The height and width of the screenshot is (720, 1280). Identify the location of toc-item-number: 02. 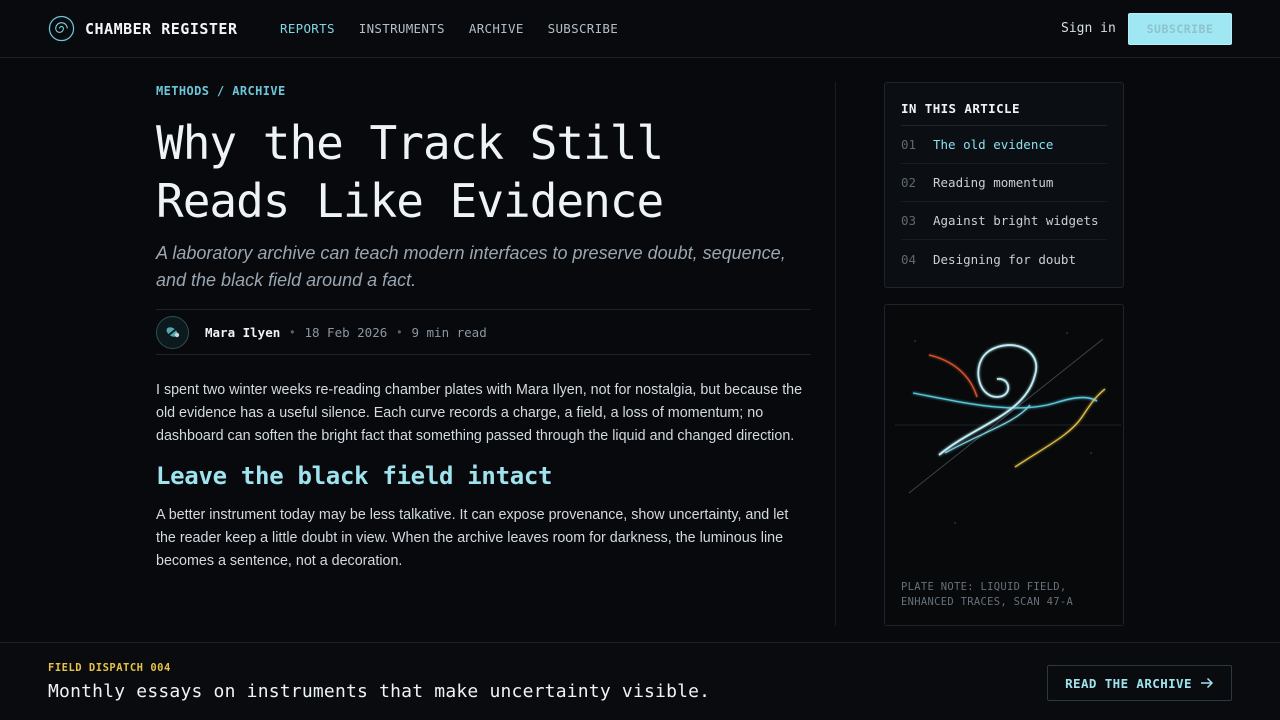
(909, 182).